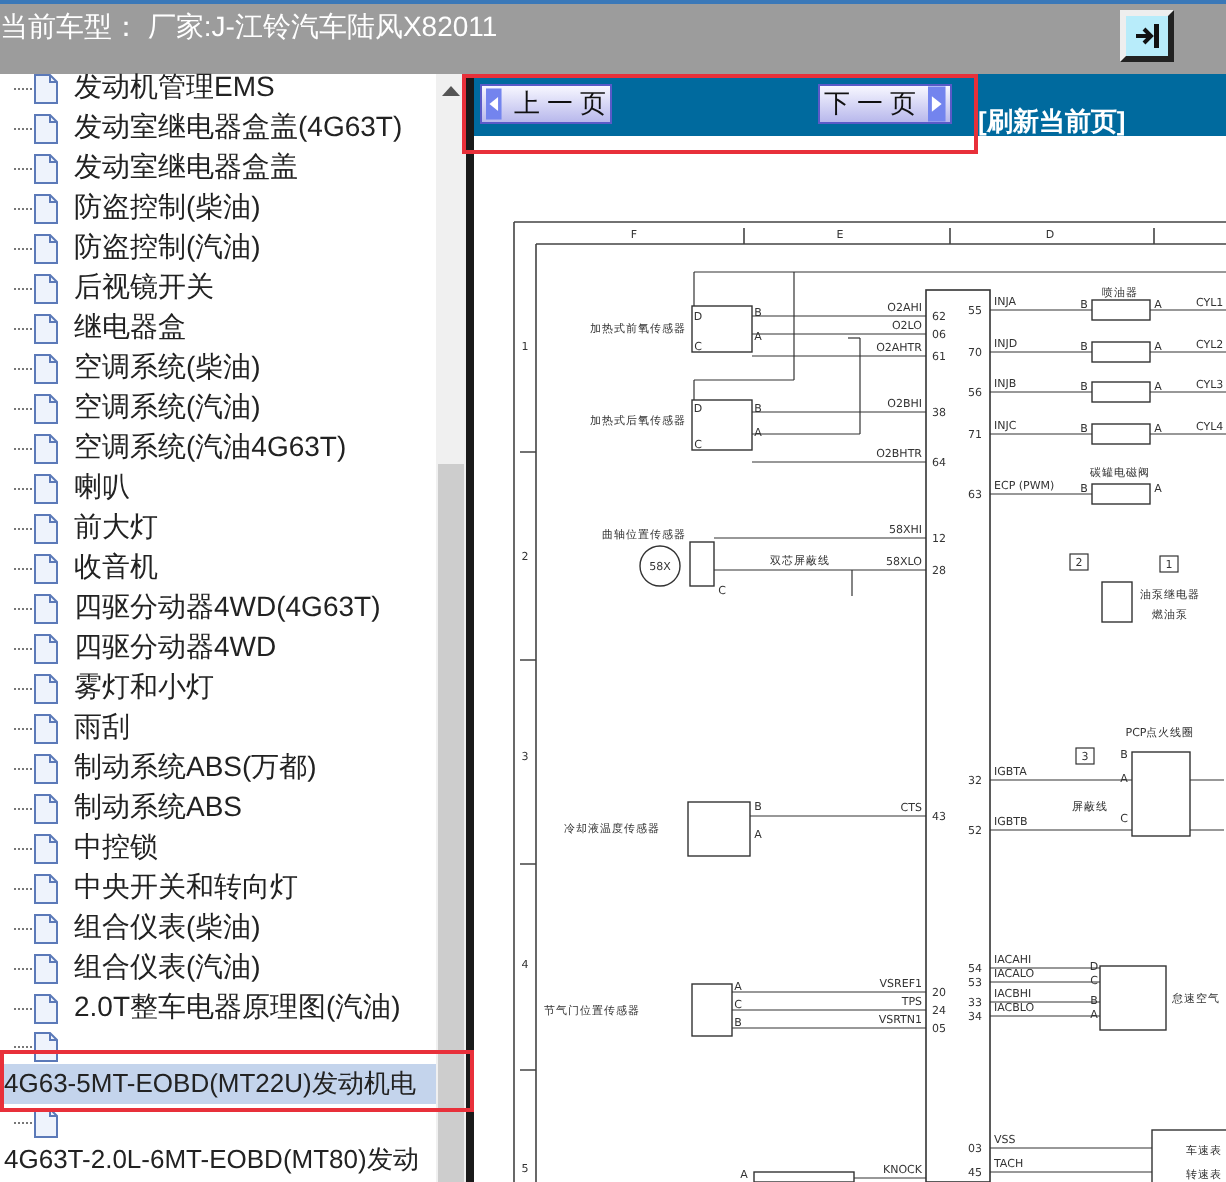 Image resolution: width=1226 pixels, height=1182 pixels. I want to click on tree-item: 中控锁, so click(218, 848).